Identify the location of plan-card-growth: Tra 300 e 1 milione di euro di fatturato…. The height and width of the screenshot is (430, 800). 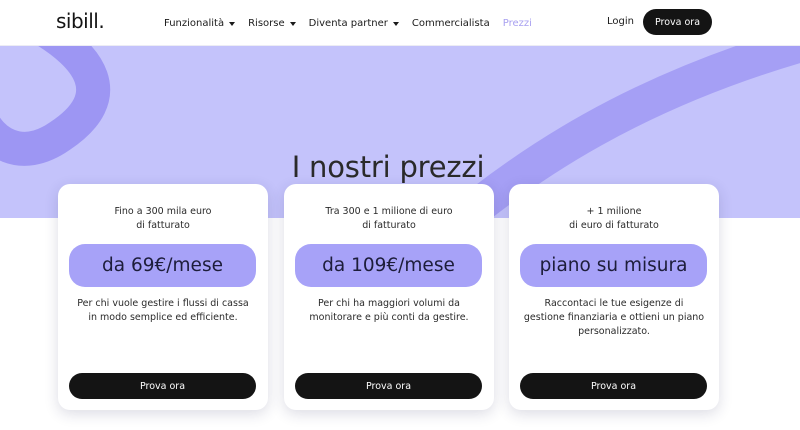
(389, 297).